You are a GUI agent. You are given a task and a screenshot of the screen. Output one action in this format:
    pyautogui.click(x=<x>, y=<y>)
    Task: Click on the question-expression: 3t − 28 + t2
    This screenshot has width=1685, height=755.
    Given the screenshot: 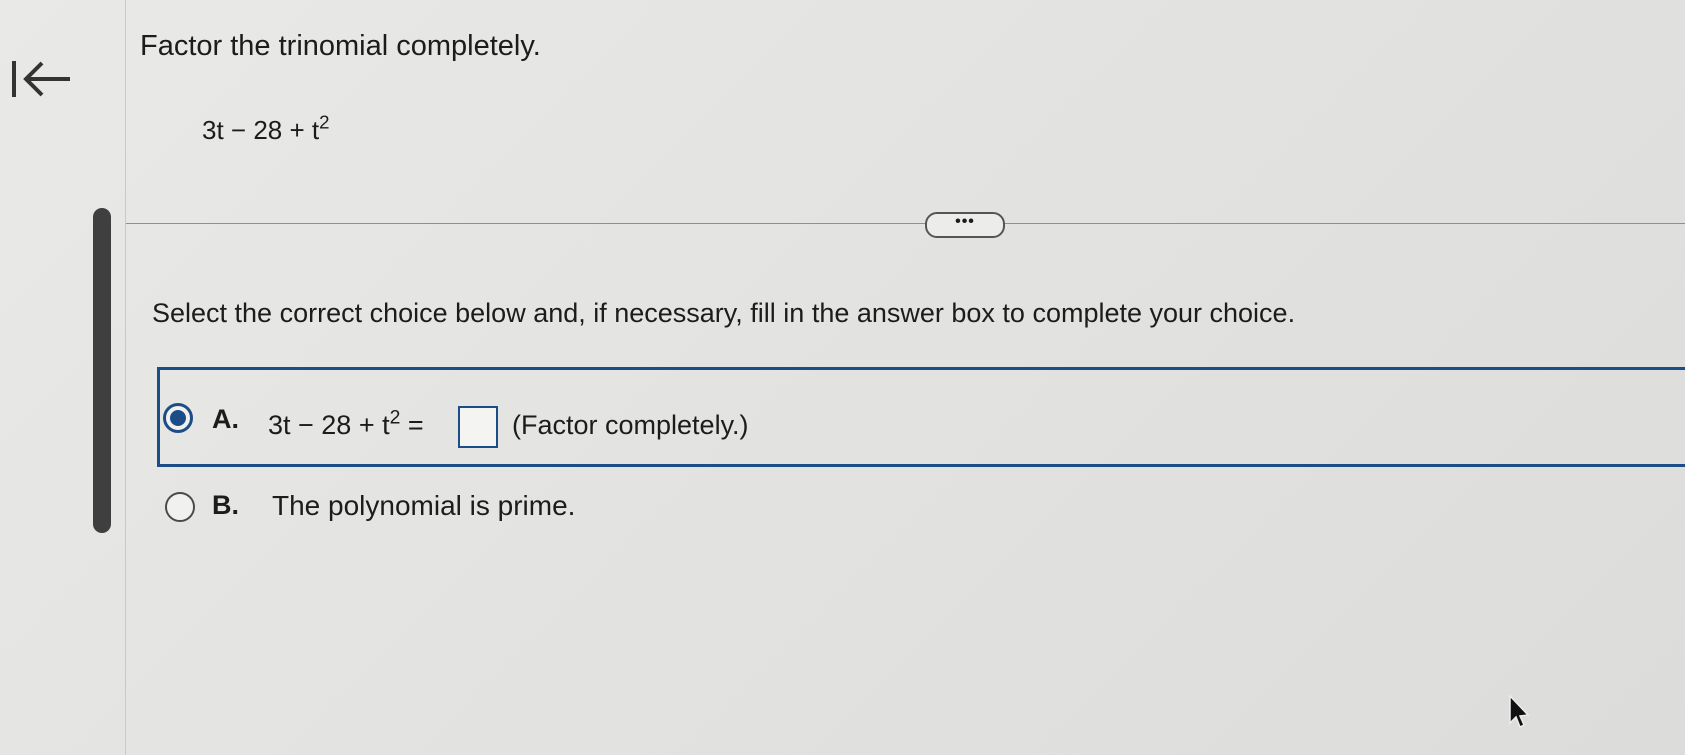 What is the action you would take?
    pyautogui.click(x=266, y=128)
    